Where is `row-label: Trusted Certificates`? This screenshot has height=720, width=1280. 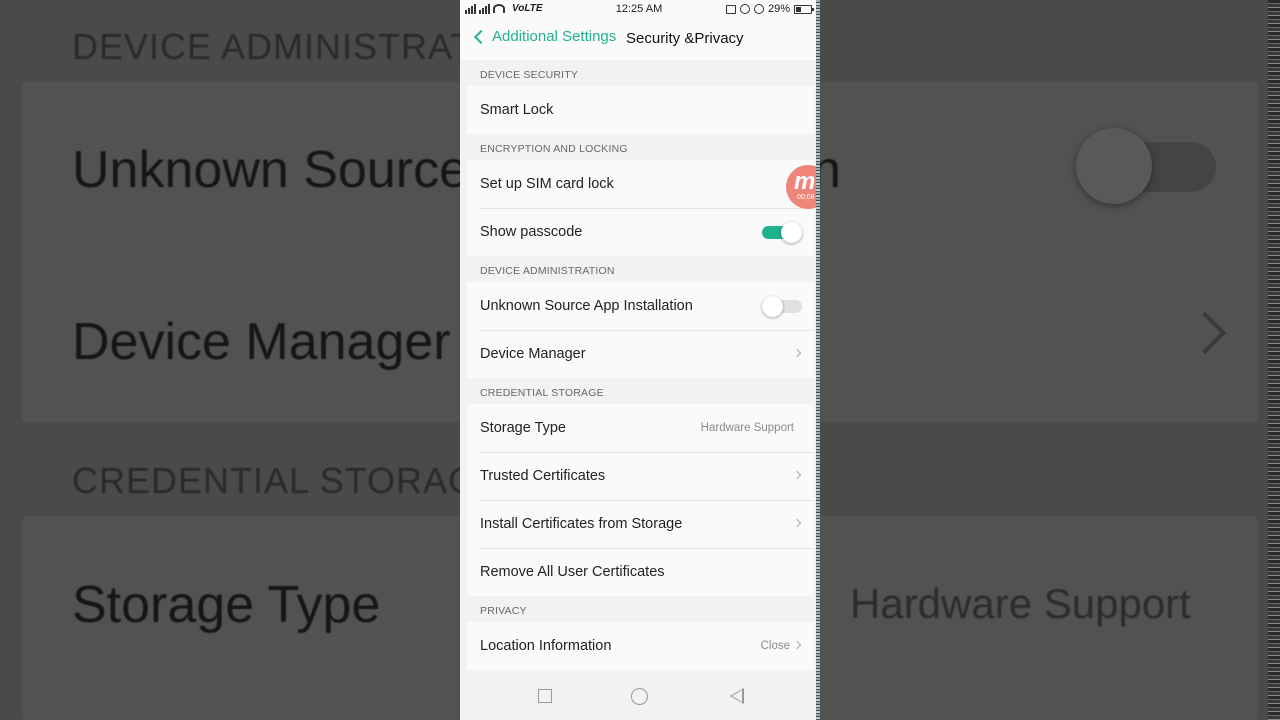 row-label: Trusted Certificates is located at coordinates (543, 476).